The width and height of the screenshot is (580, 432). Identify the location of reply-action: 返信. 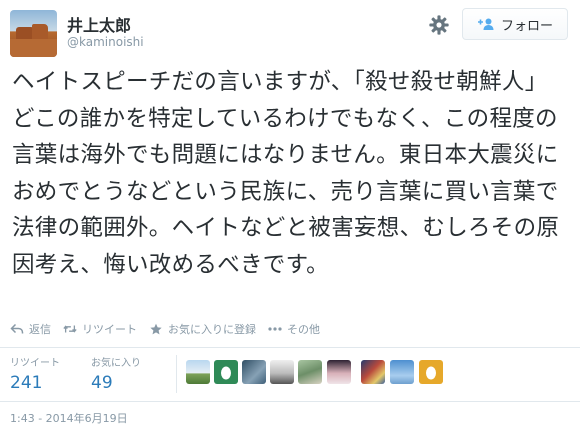
(30, 329).